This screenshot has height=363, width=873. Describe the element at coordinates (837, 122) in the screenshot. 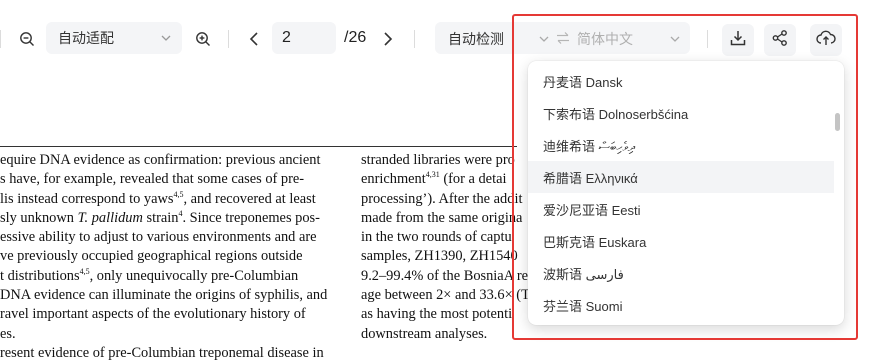

I see `dropdown-scrollbar` at that location.